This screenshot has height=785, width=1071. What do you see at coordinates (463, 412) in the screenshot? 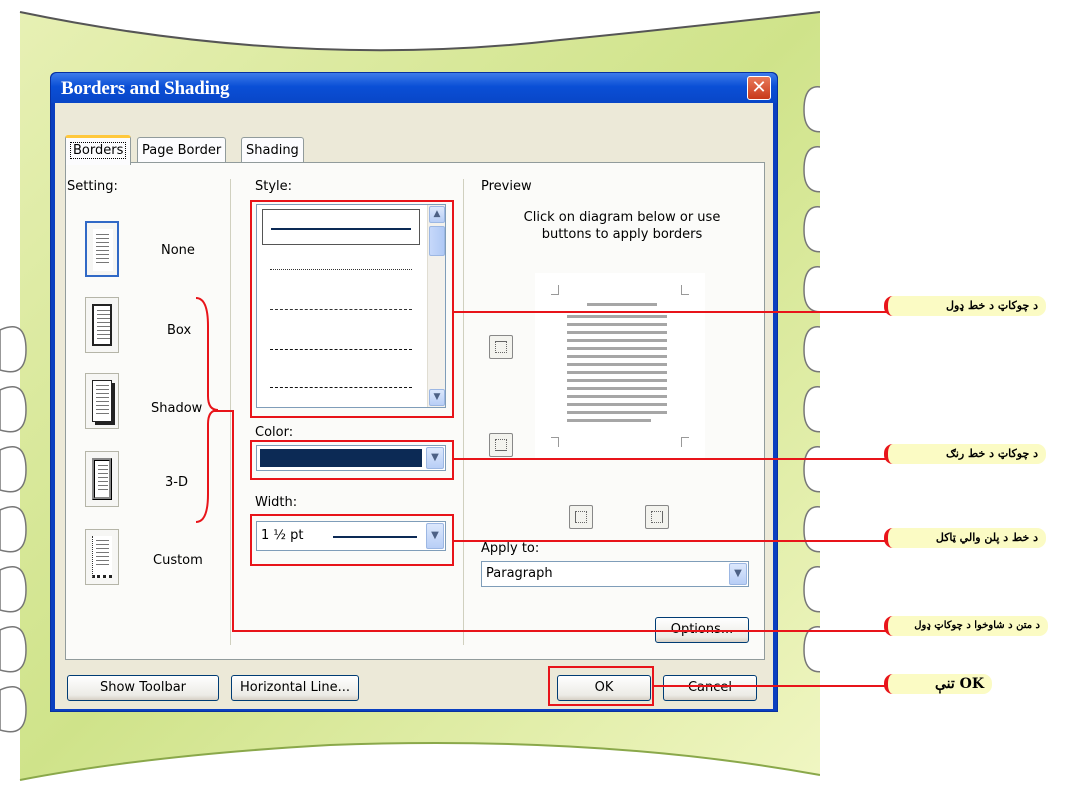
I see `style-divider` at bounding box center [463, 412].